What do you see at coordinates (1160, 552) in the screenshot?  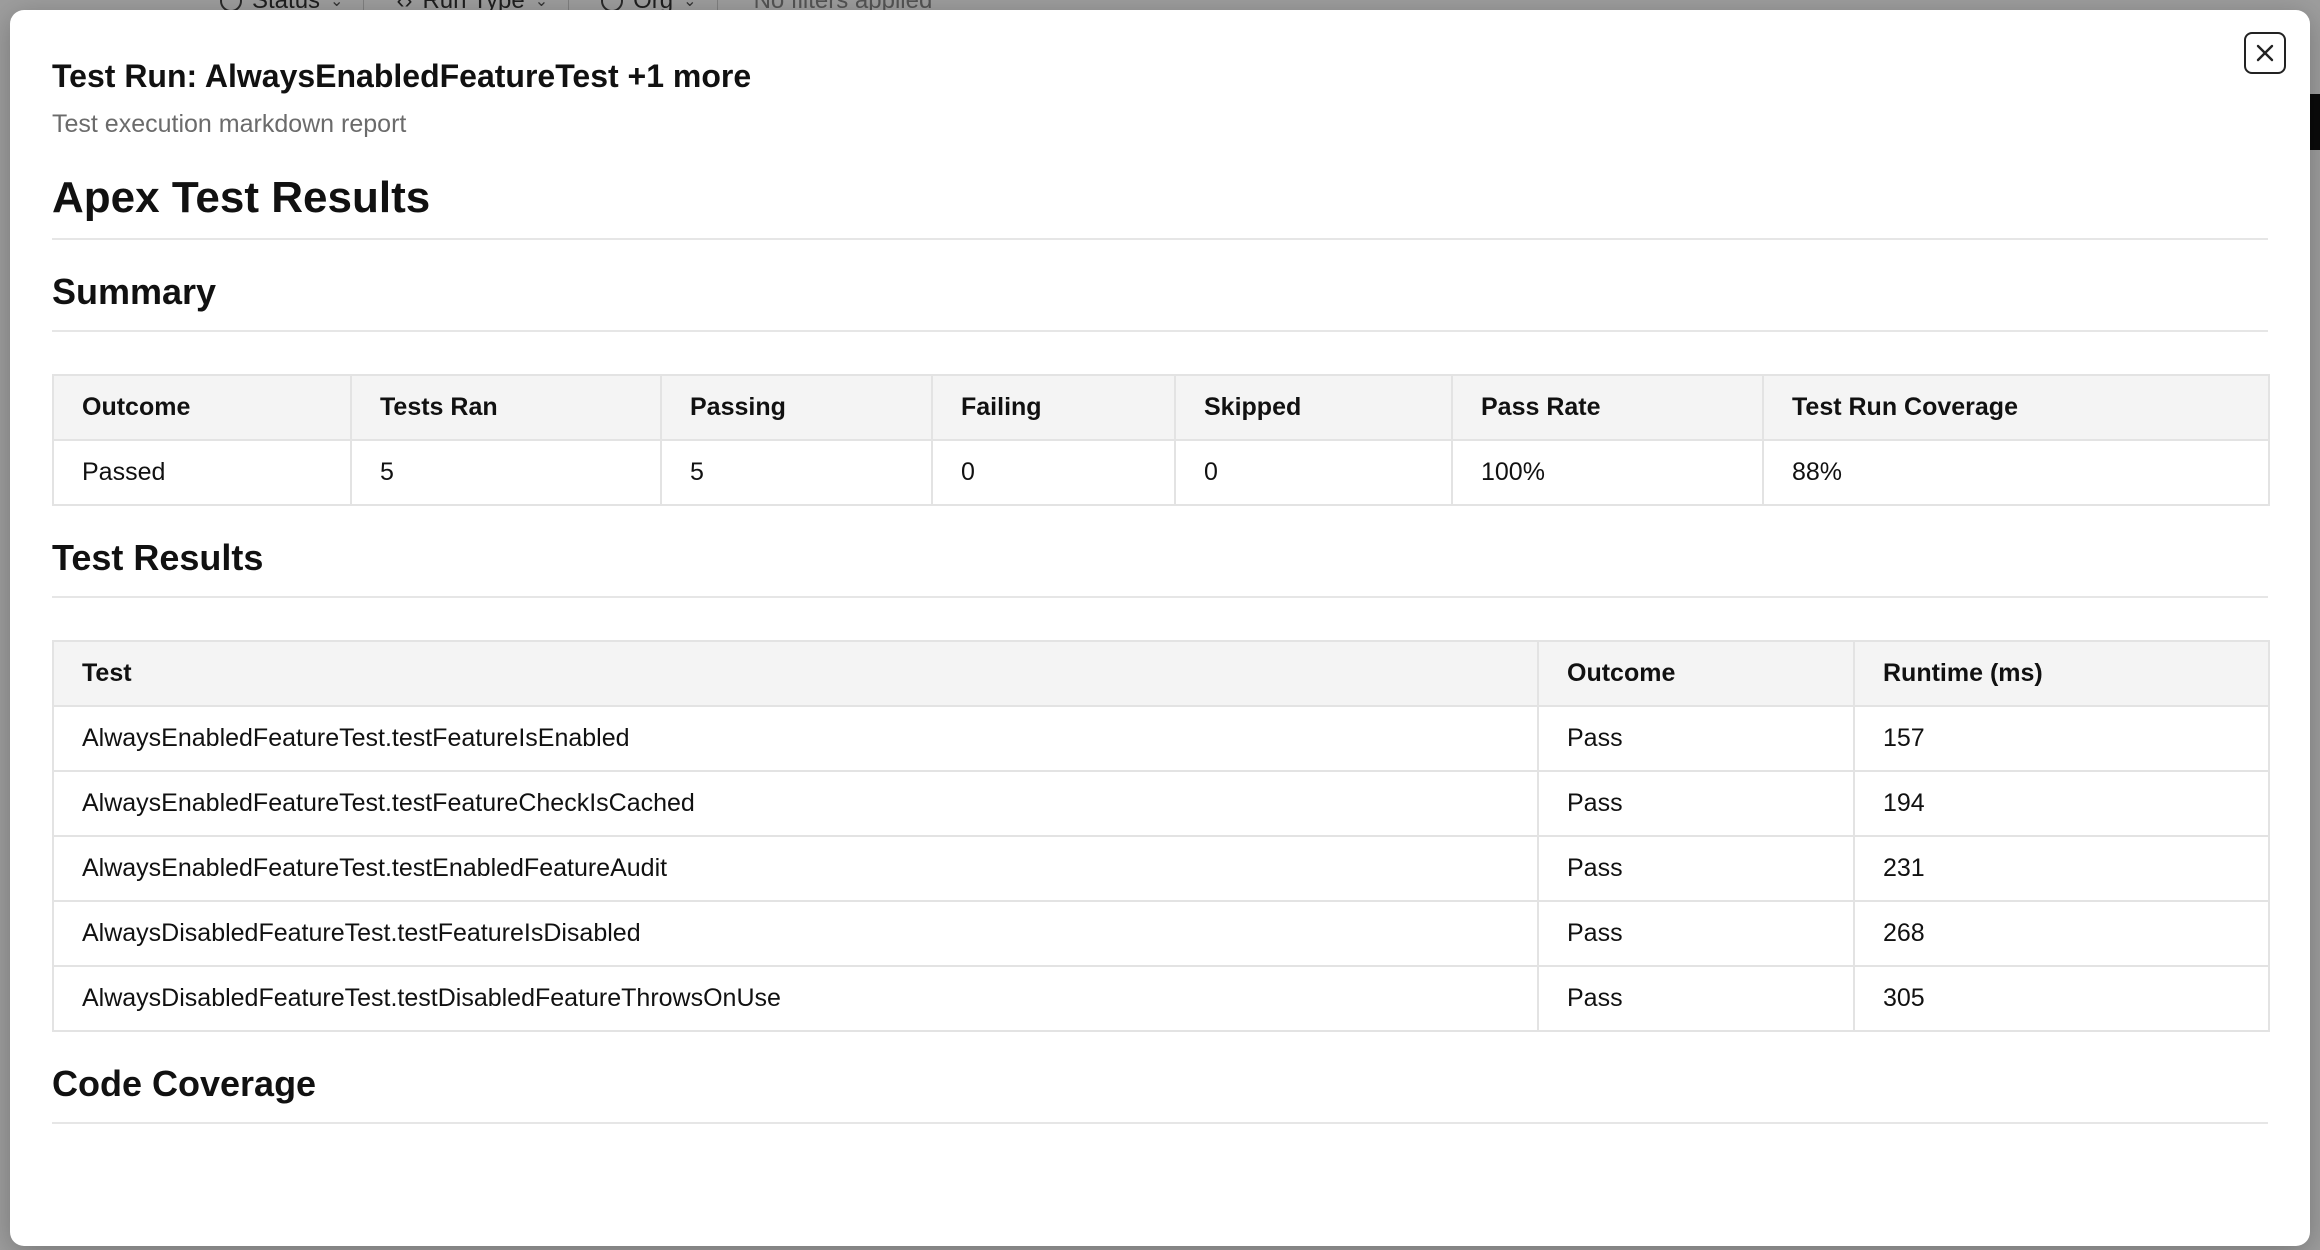 I see `test-results-heading: Test Results` at bounding box center [1160, 552].